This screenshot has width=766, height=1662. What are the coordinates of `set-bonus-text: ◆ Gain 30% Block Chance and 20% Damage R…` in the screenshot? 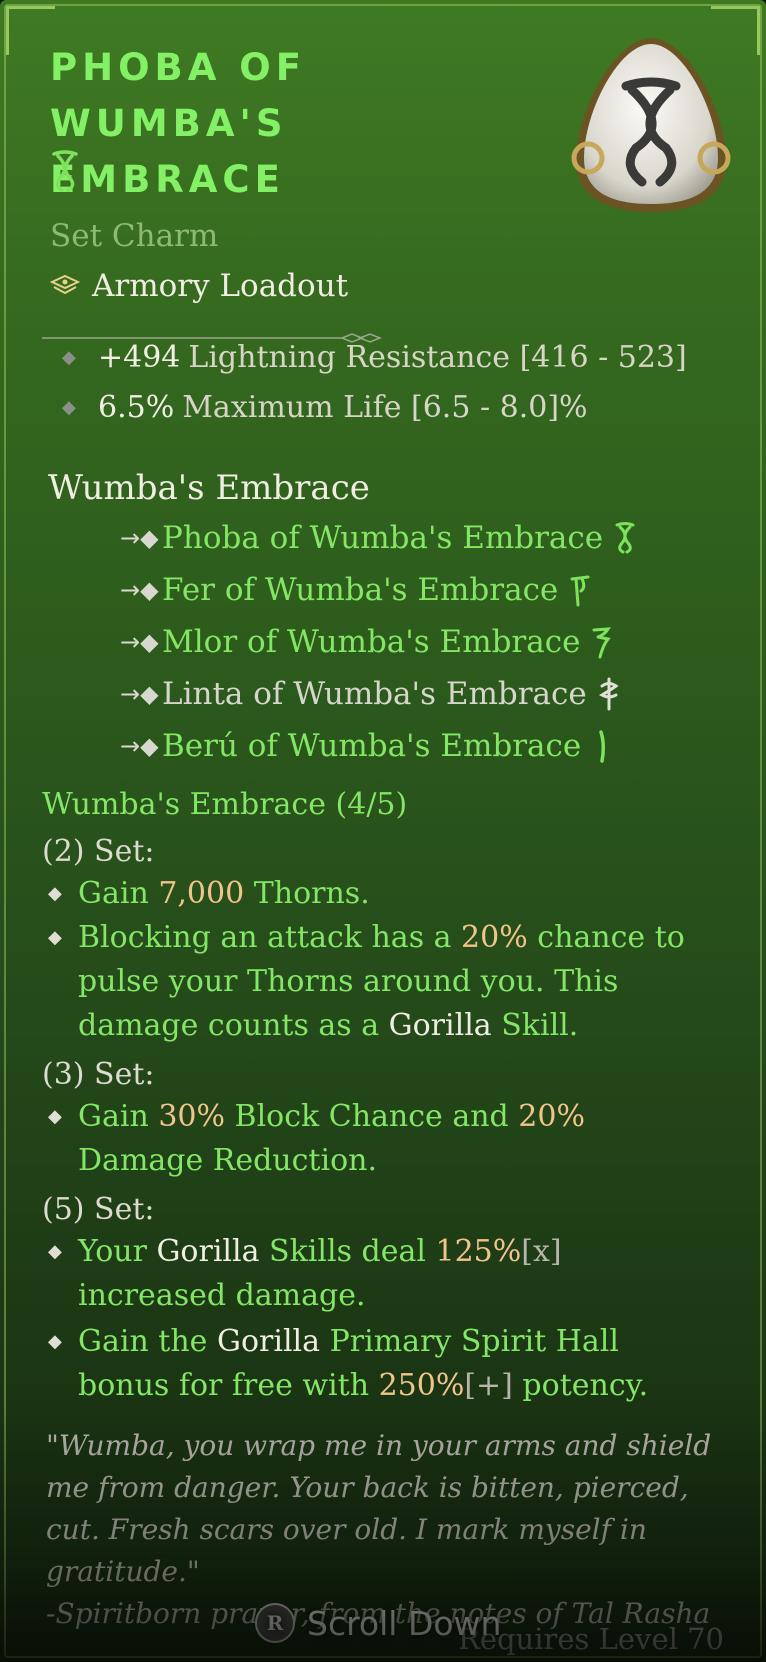 It's located at (383, 1139).